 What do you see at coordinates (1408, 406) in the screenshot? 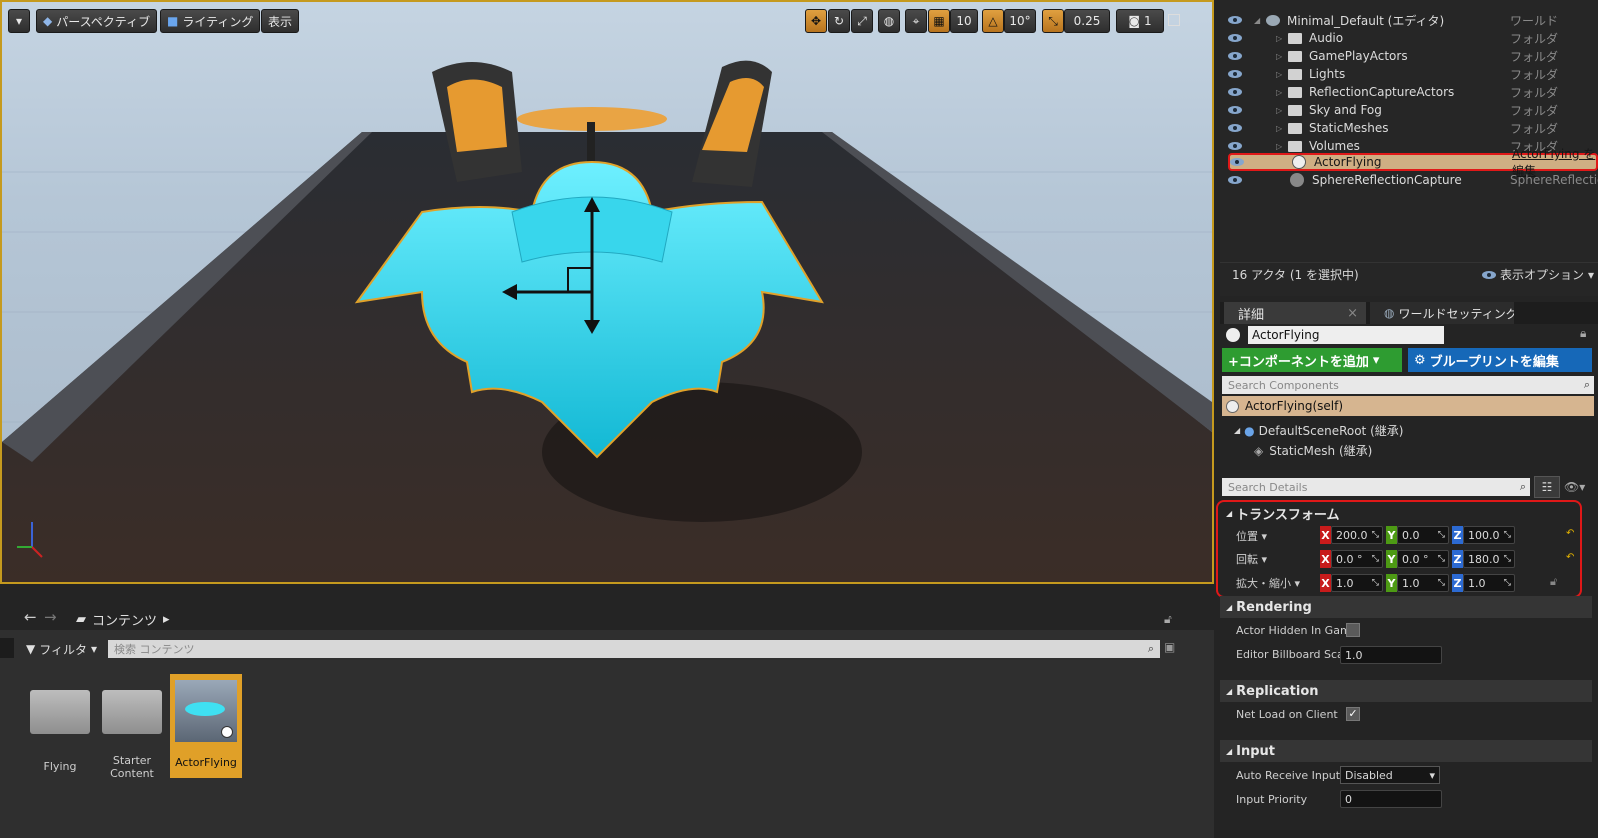
I see `component-self-row: ActorFlying(self)` at bounding box center [1408, 406].